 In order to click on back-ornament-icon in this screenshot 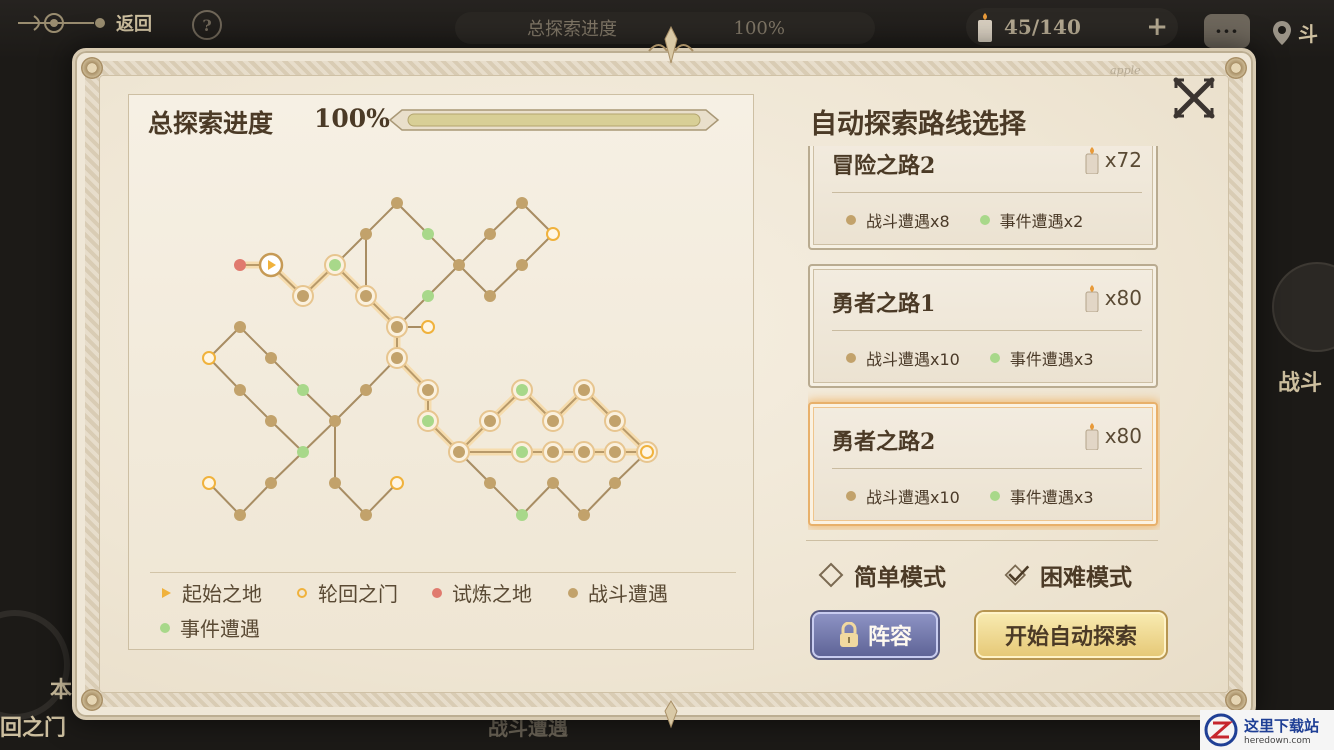, I will do `click(61, 23)`.